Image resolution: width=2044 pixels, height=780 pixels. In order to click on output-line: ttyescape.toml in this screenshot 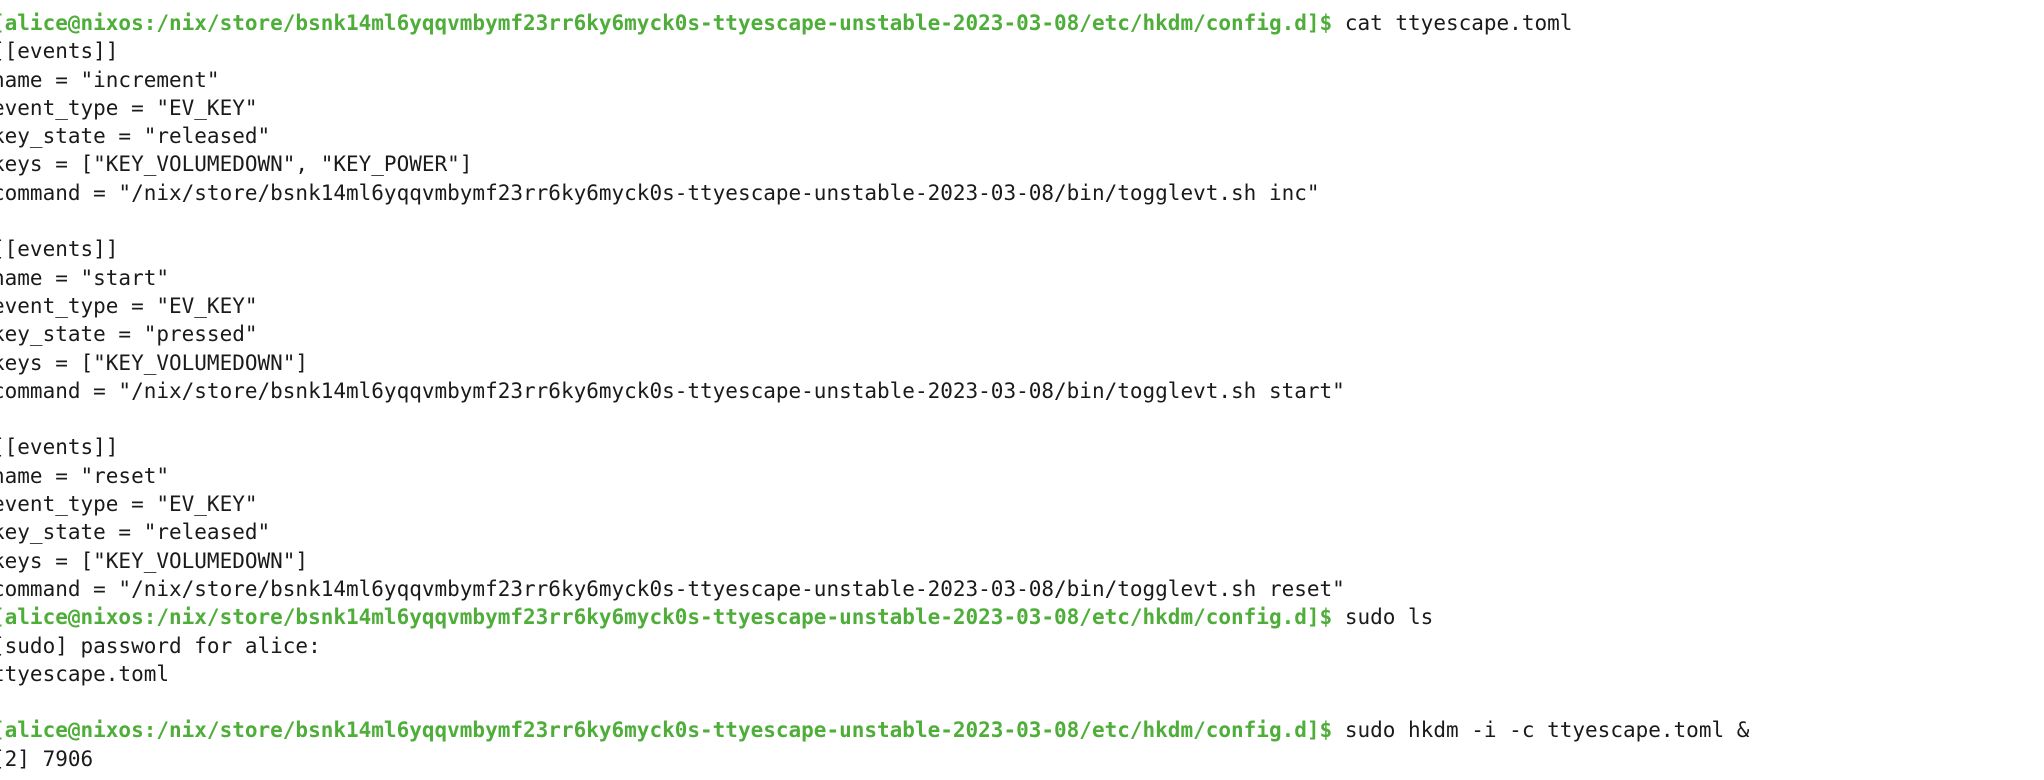, I will do `click(85, 673)`.